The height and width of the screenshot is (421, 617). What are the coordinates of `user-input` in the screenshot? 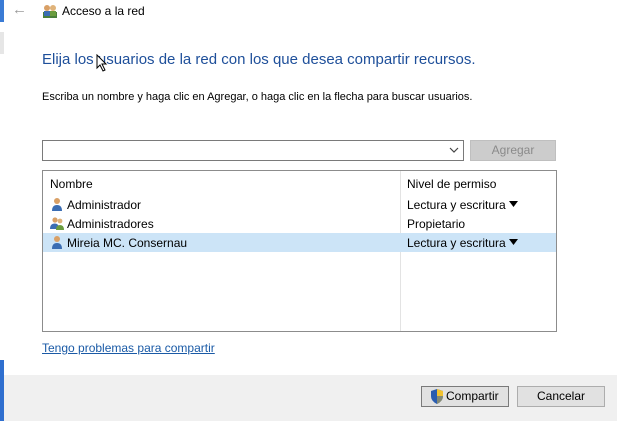 It's located at (242, 150).